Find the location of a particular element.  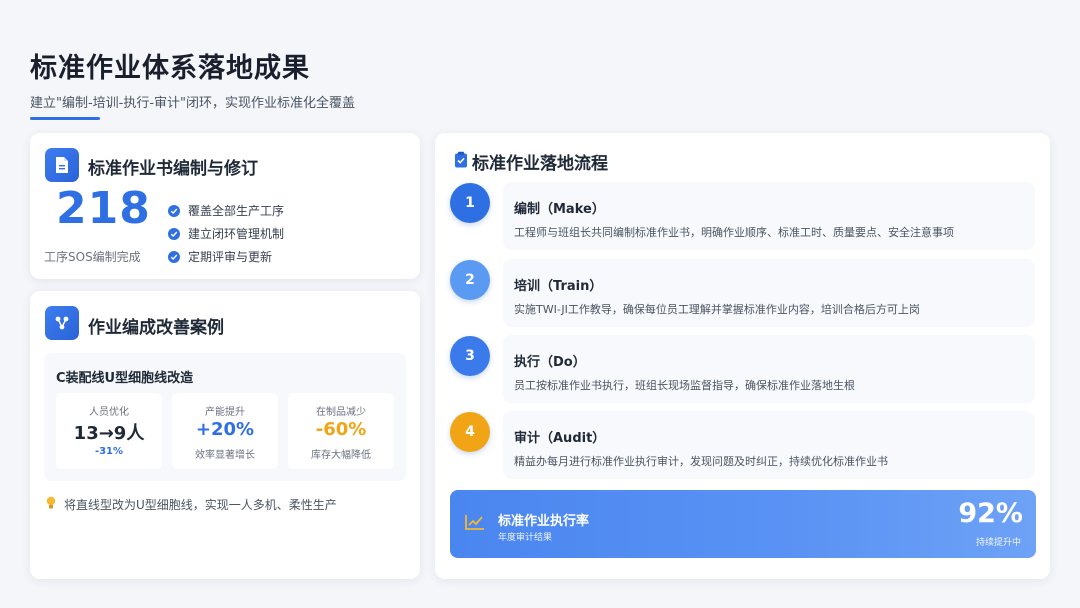

metric-capacity: 产能提升 +20% 效率显著增长 is located at coordinates (225, 431).